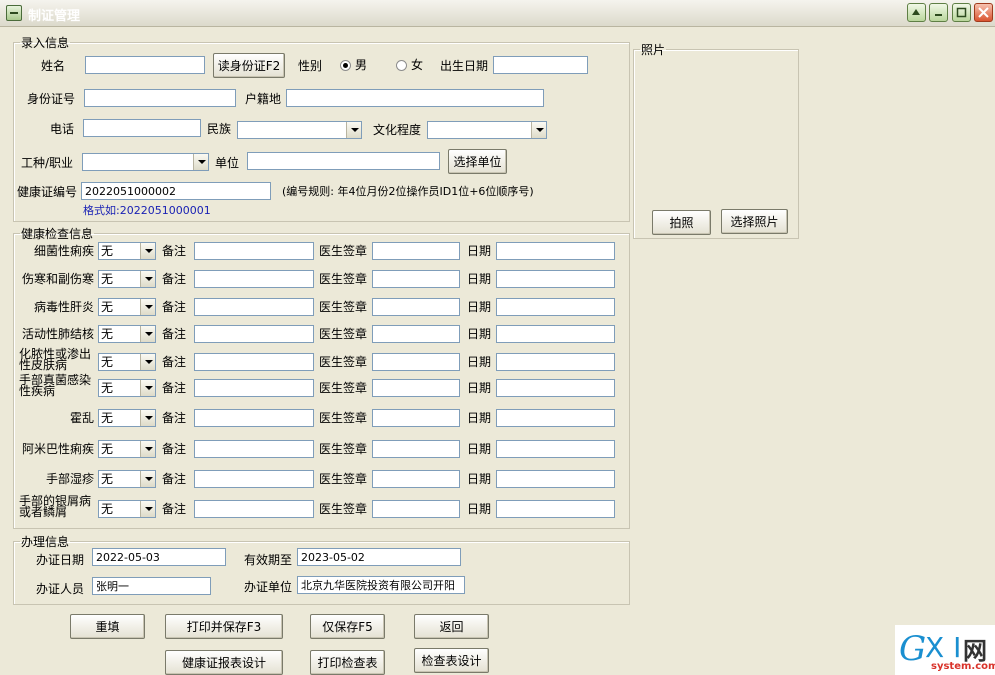 The width and height of the screenshot is (995, 675). What do you see at coordinates (961, 12) in the screenshot?
I see `maximize-icon` at bounding box center [961, 12].